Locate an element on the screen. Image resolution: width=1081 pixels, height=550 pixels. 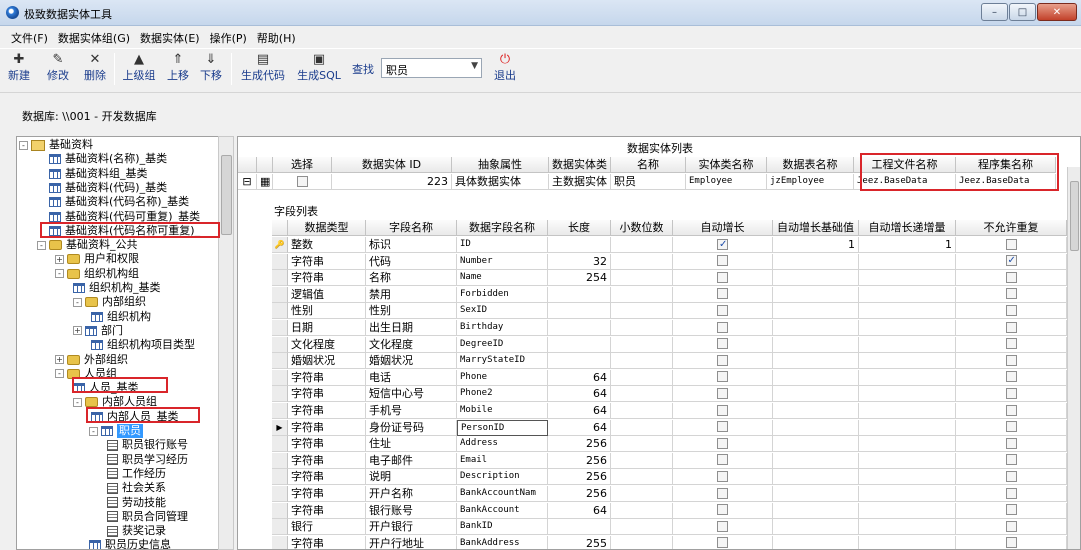
column-header: 长度 is located at coordinates (579, 228).